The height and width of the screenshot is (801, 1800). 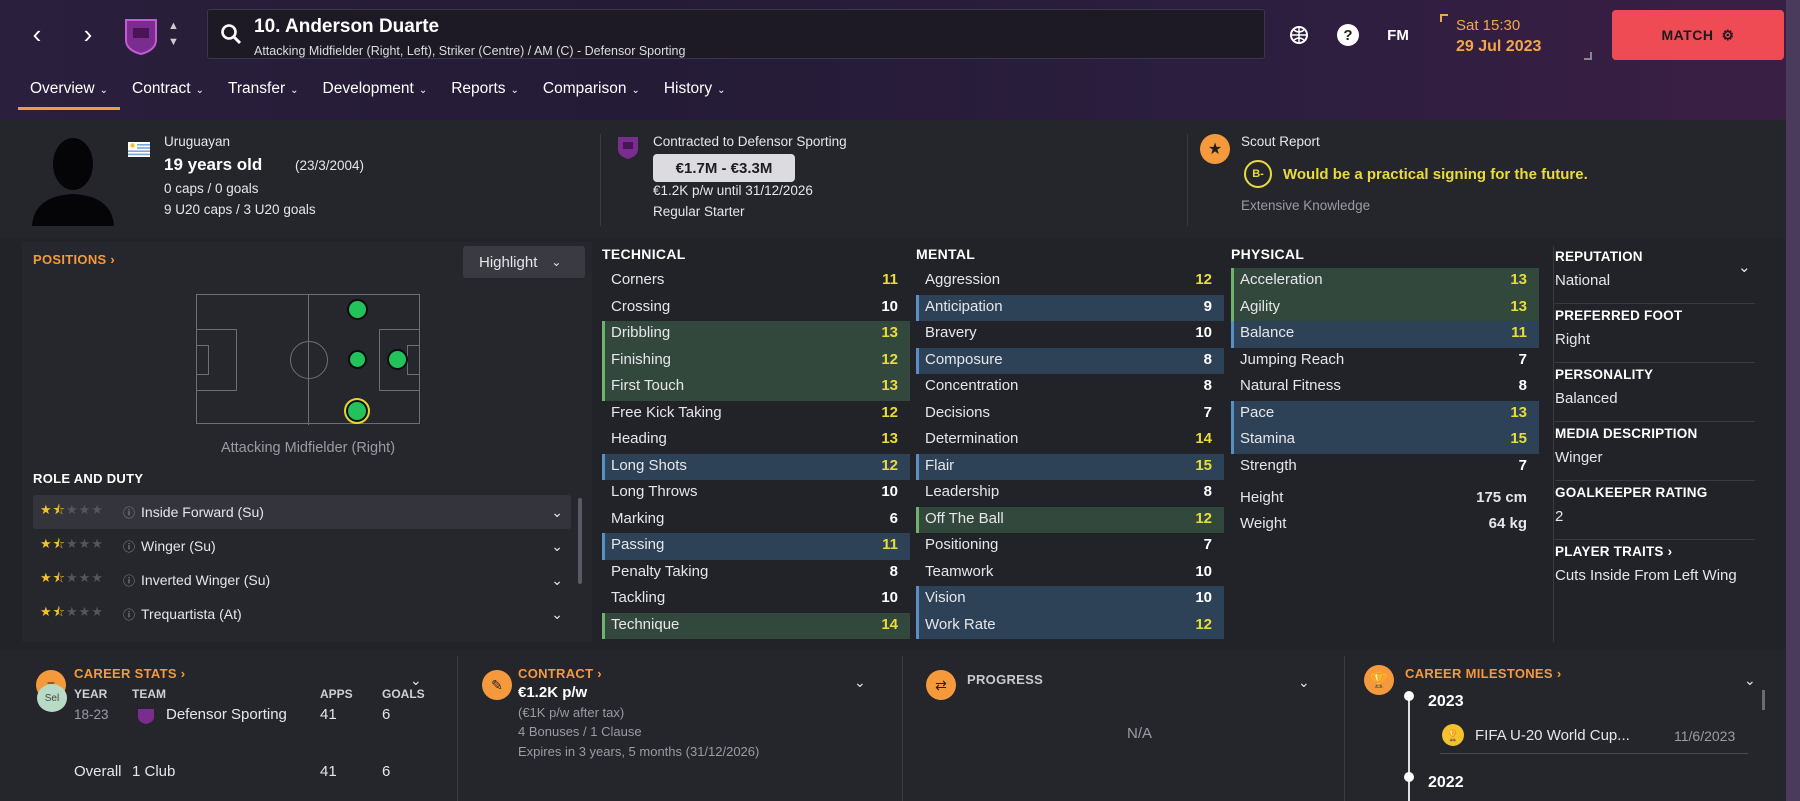 I want to click on attribute-row: Finishing 12, so click(x=756, y=360).